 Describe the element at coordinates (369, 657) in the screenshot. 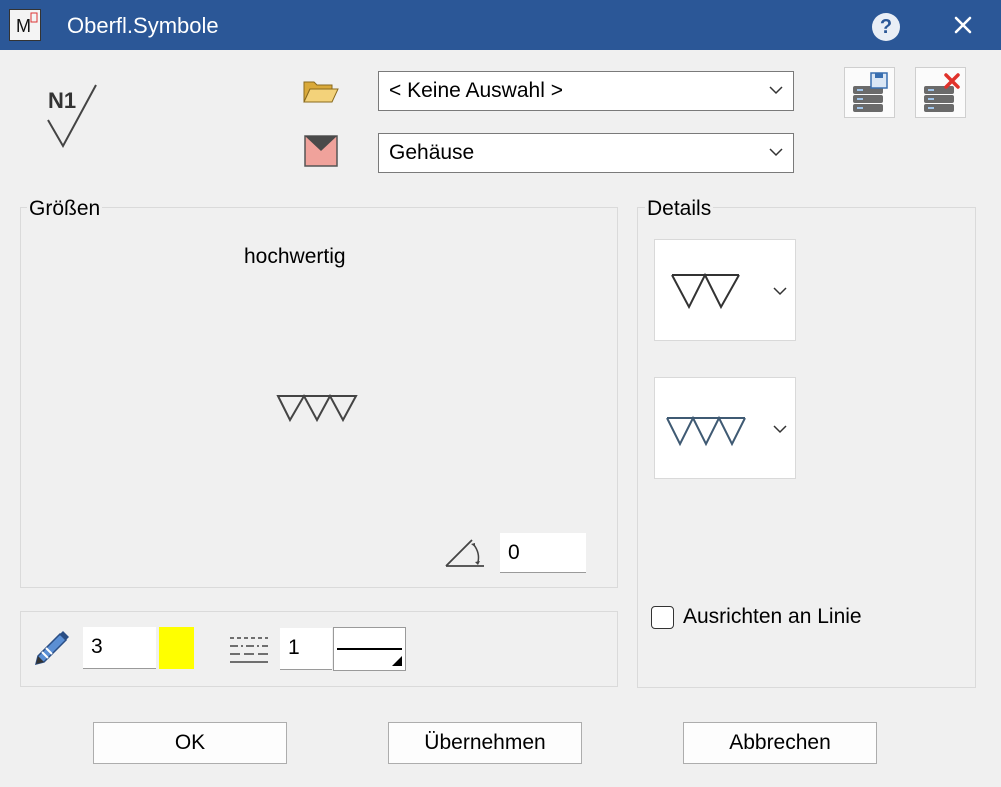

I see `line-style-preview-icon` at that location.